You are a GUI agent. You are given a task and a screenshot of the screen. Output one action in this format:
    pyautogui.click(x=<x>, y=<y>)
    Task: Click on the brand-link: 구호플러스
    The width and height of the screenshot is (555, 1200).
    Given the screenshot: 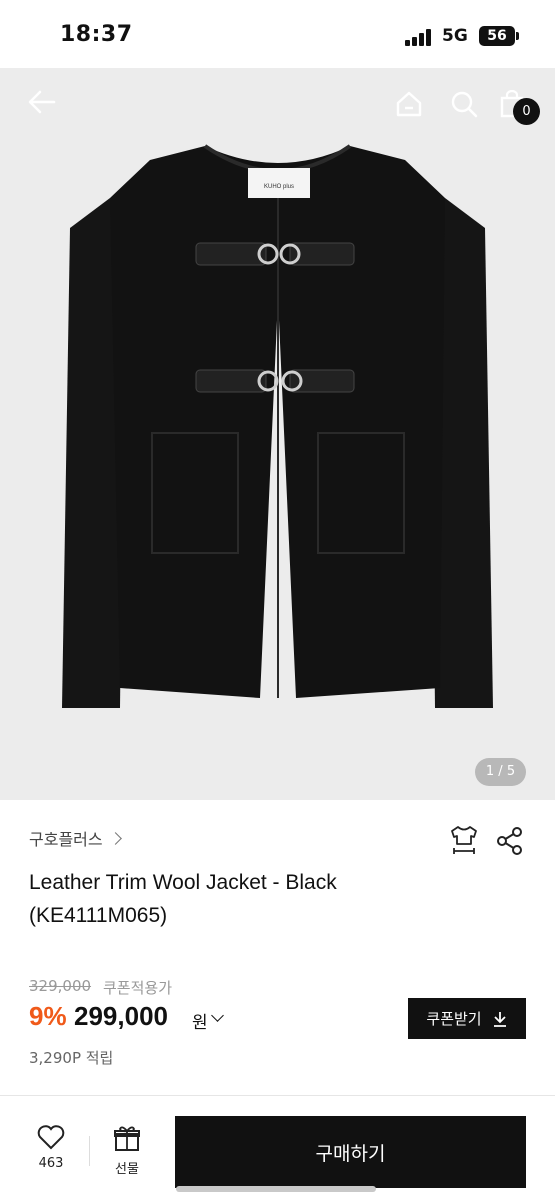 What is the action you would take?
    pyautogui.click(x=75, y=838)
    